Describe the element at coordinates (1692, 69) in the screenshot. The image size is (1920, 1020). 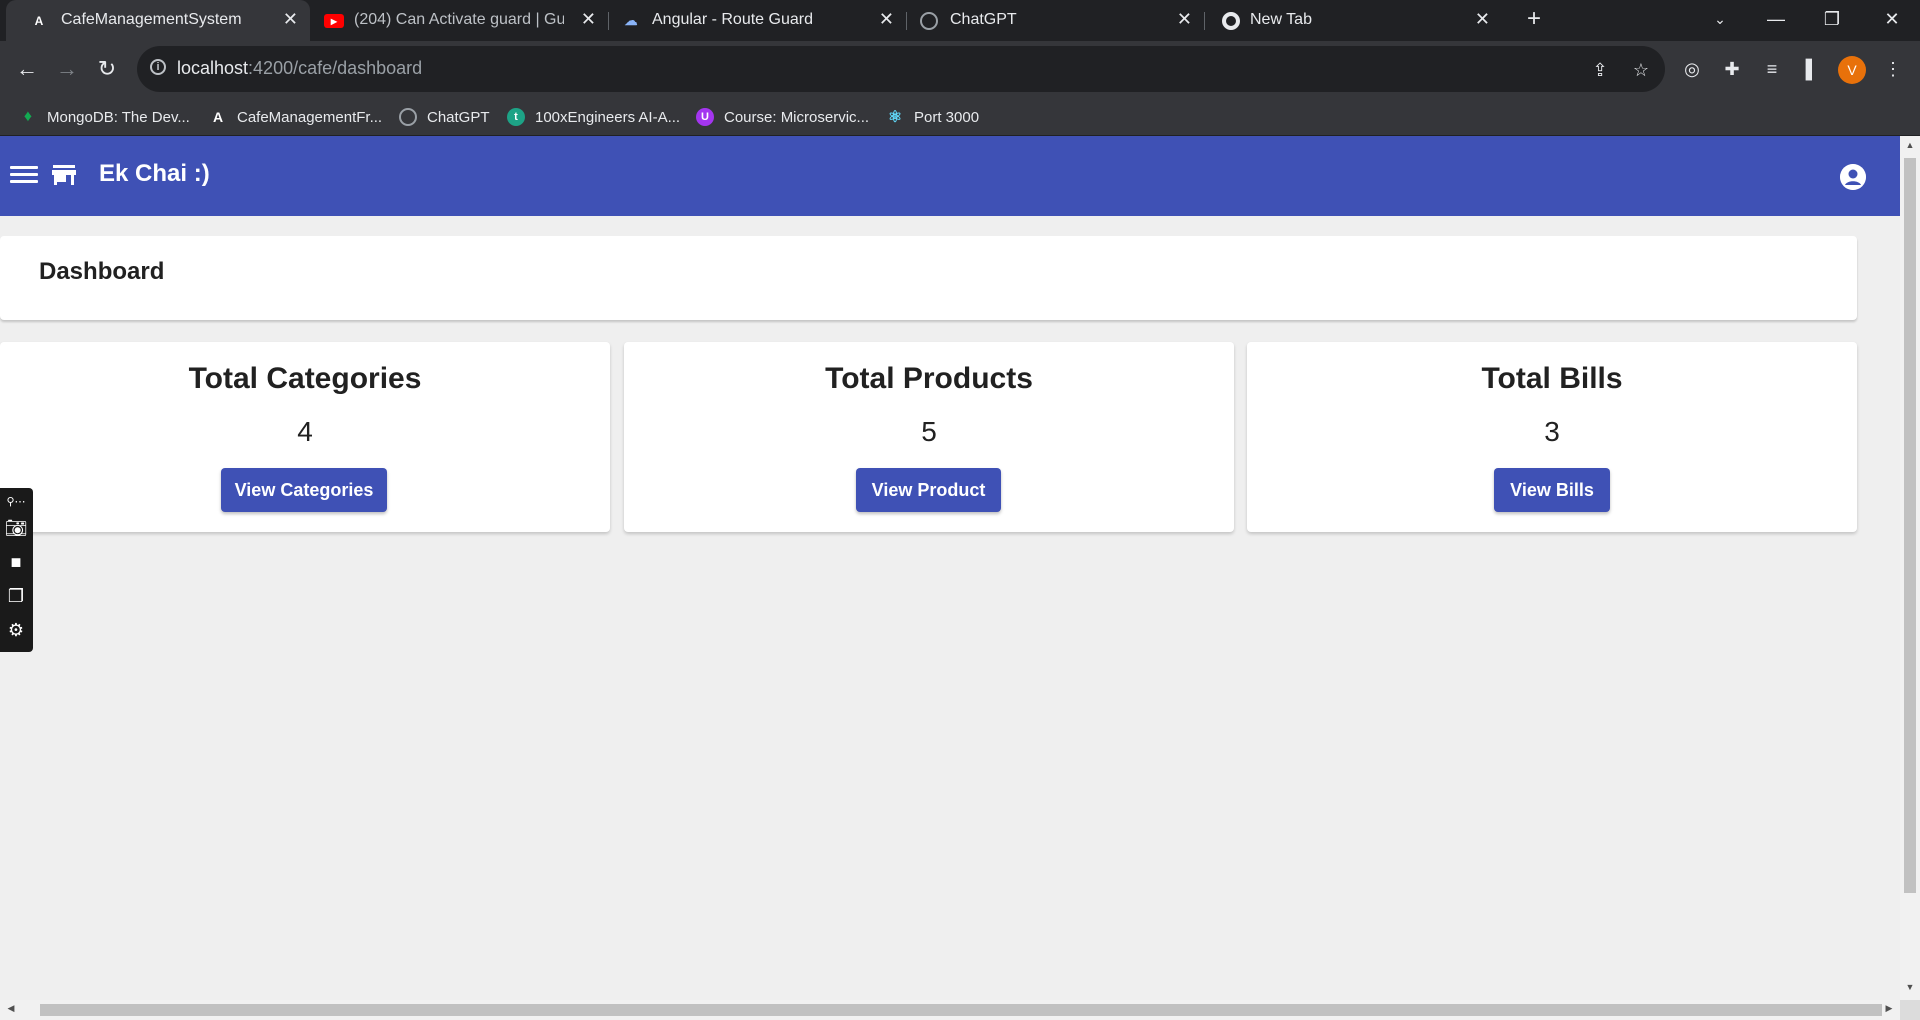
I see `extension-circle-icon: ◎` at that location.